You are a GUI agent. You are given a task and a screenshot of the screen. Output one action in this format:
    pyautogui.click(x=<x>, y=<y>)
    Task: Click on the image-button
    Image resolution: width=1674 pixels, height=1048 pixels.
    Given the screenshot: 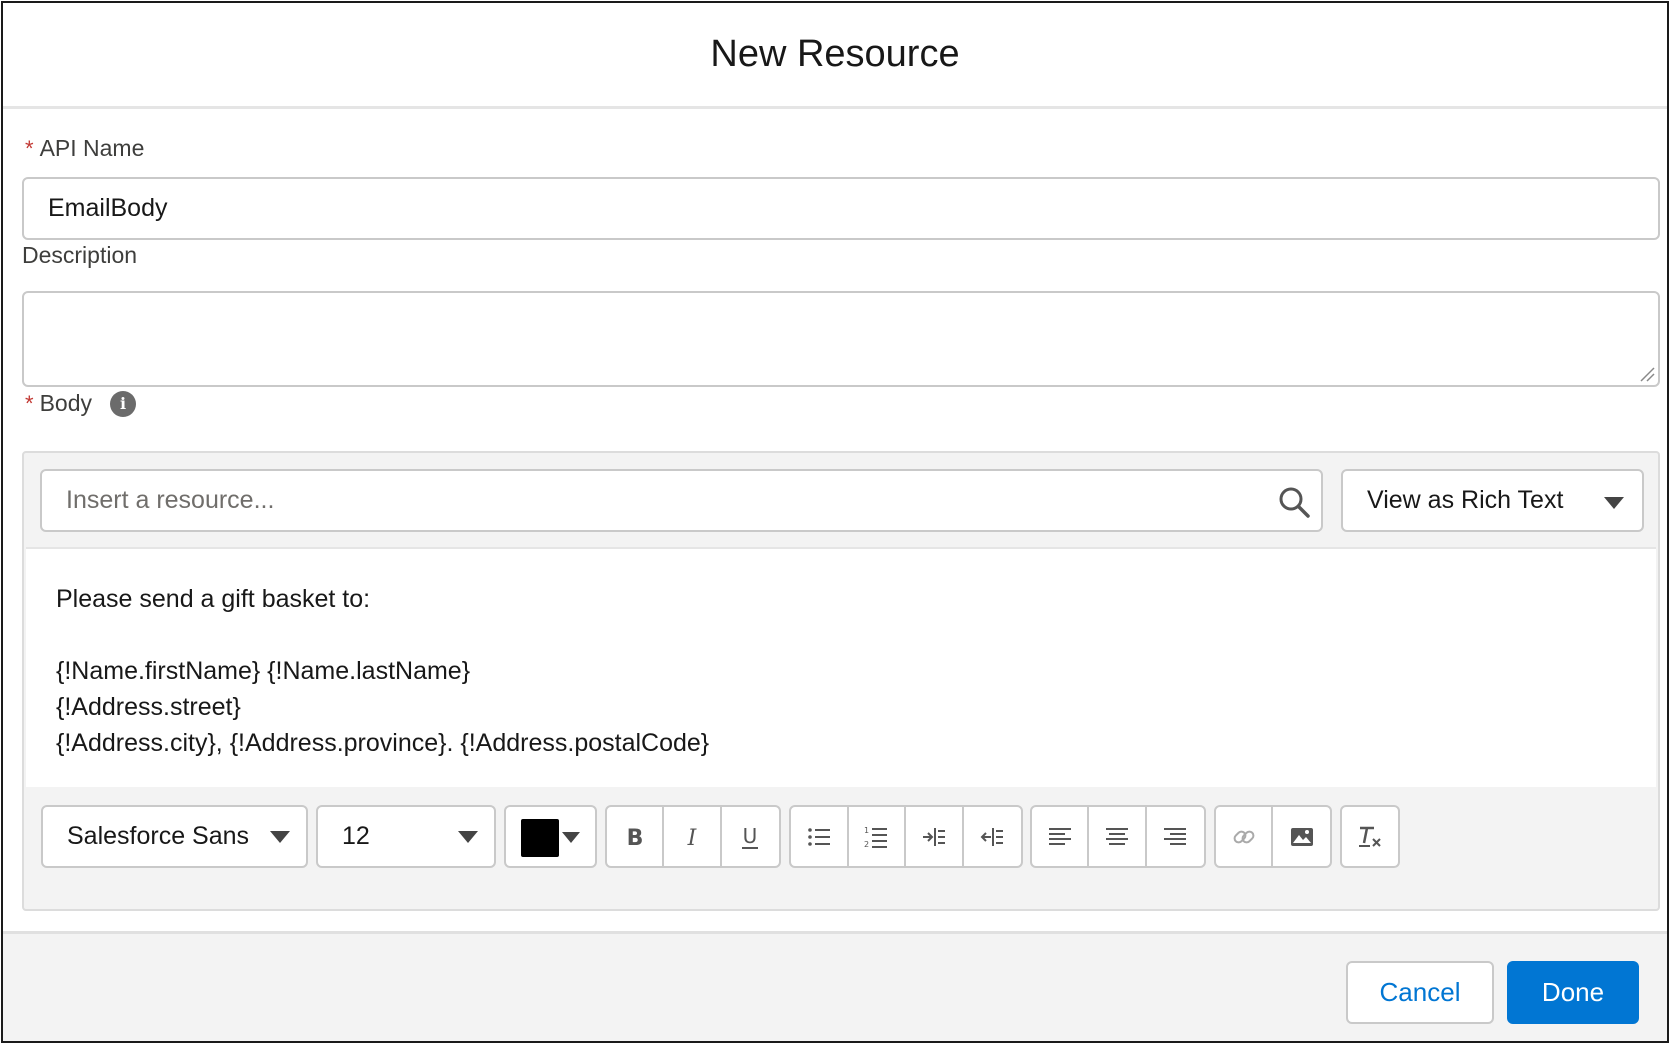 What is the action you would take?
    pyautogui.click(x=1301, y=836)
    